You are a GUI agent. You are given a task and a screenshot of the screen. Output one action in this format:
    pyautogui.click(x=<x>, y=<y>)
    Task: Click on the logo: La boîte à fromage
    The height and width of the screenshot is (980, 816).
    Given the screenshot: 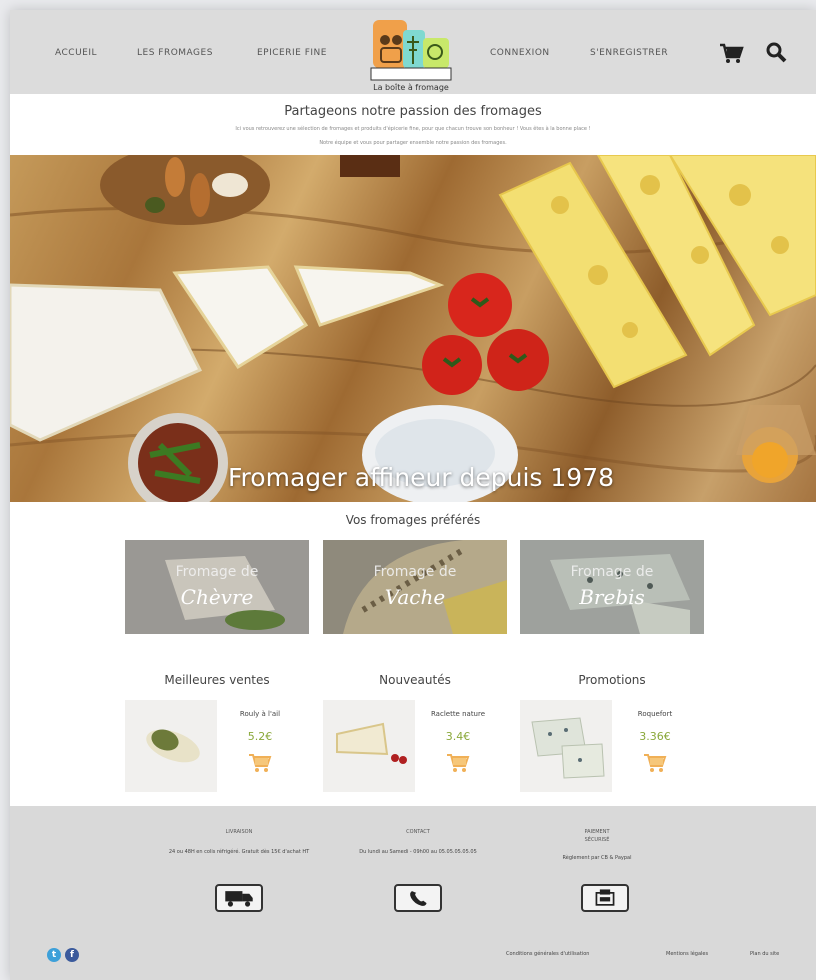 What is the action you would take?
    pyautogui.click(x=411, y=54)
    